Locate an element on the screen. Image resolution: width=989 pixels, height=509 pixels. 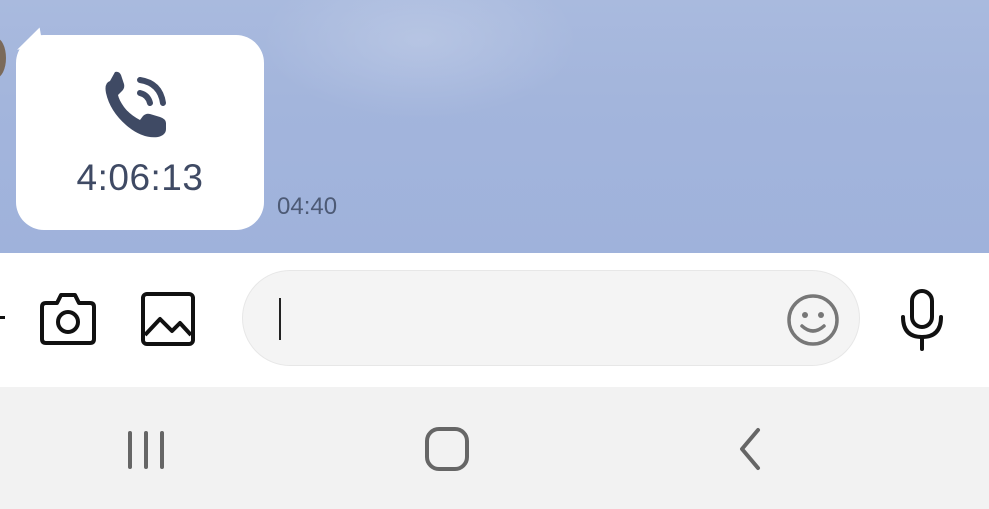
message-timestamp: 04:40 is located at coordinates (307, 206).